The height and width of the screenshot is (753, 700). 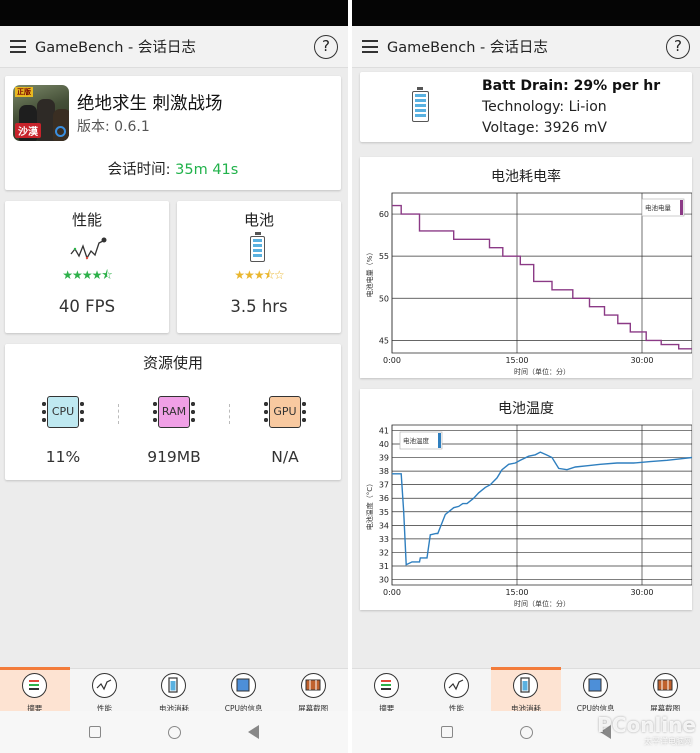 I want to click on performance-card: 性能 ★★★★⯪ 40 FPS, so click(x=87, y=267).